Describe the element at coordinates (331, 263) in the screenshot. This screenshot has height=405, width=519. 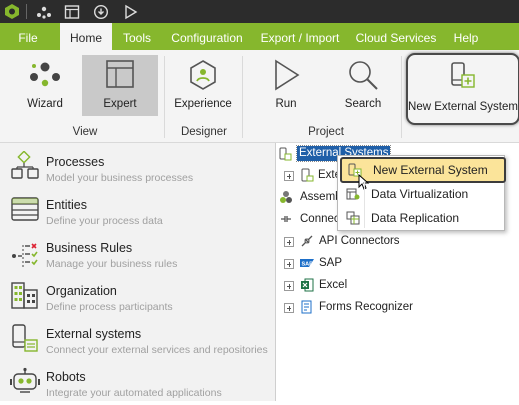
I see `tree-item-label: SAP` at that location.